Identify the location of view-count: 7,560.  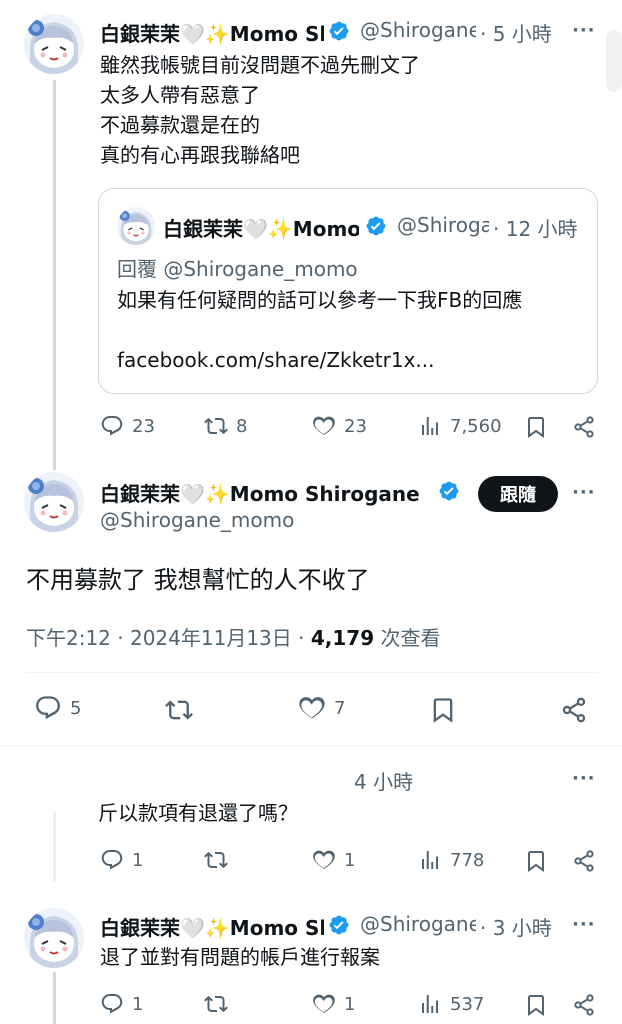
(476, 426).